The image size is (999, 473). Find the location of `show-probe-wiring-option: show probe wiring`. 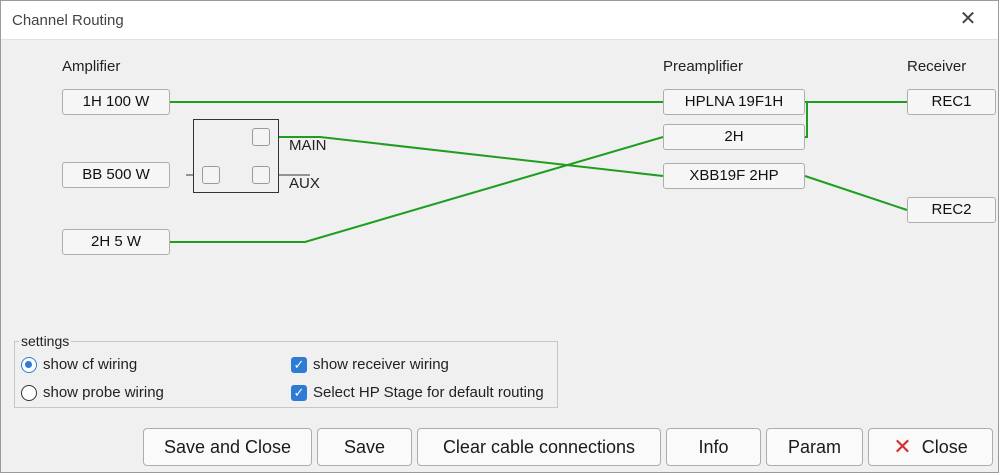

show-probe-wiring-option: show probe wiring is located at coordinates (92, 392).